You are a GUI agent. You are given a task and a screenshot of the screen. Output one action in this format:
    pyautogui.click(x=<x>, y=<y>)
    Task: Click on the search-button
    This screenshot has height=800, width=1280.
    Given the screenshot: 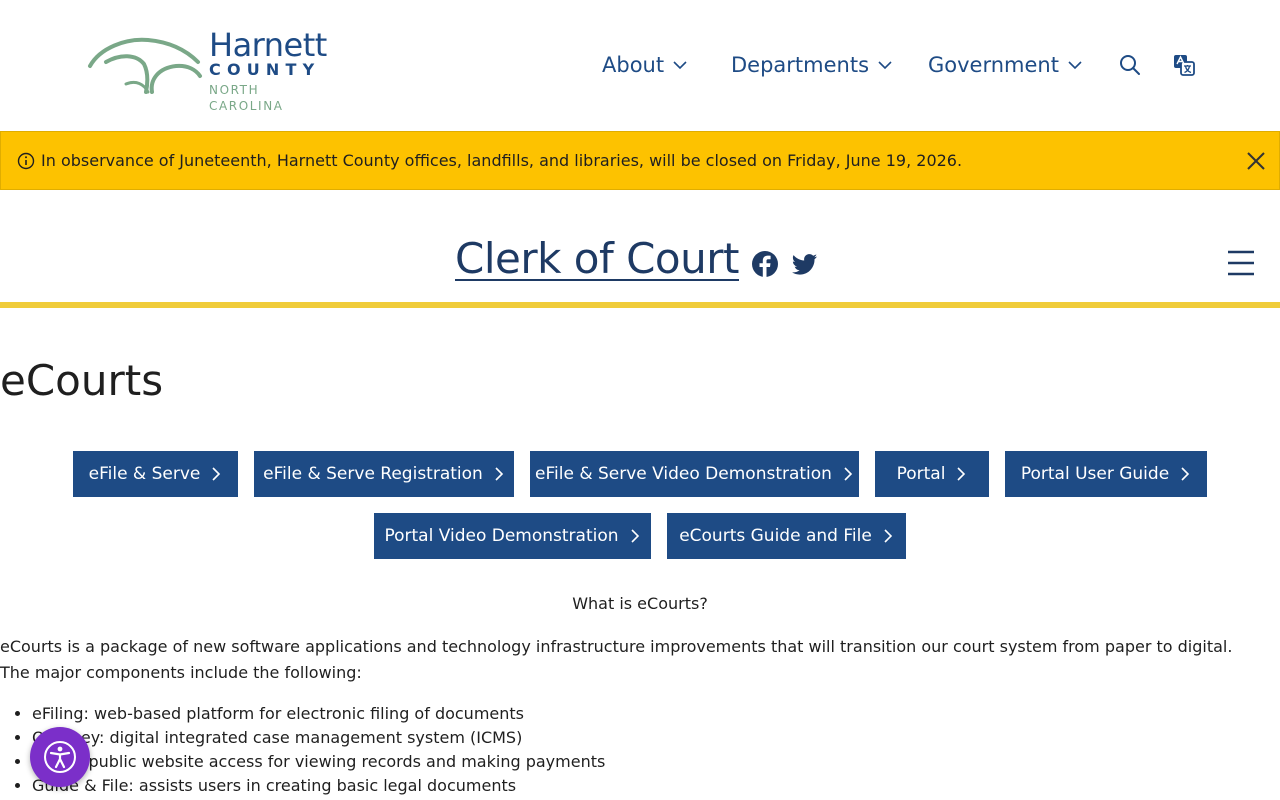 What is the action you would take?
    pyautogui.click(x=1130, y=65)
    